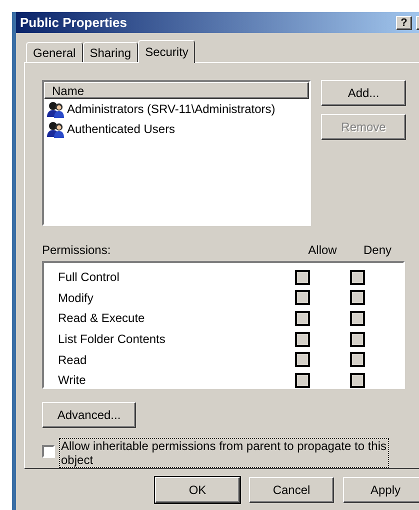 This screenshot has width=419, height=510. What do you see at coordinates (176, 90) in the screenshot?
I see `column-header: Name` at bounding box center [176, 90].